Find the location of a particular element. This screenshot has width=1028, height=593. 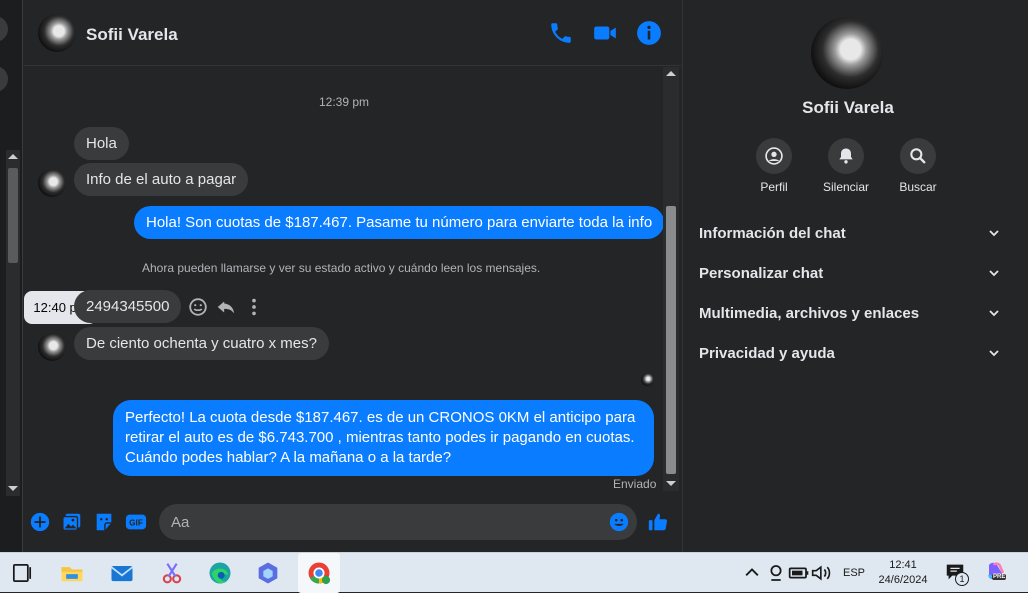

message-status: Enviado is located at coordinates (635, 484).